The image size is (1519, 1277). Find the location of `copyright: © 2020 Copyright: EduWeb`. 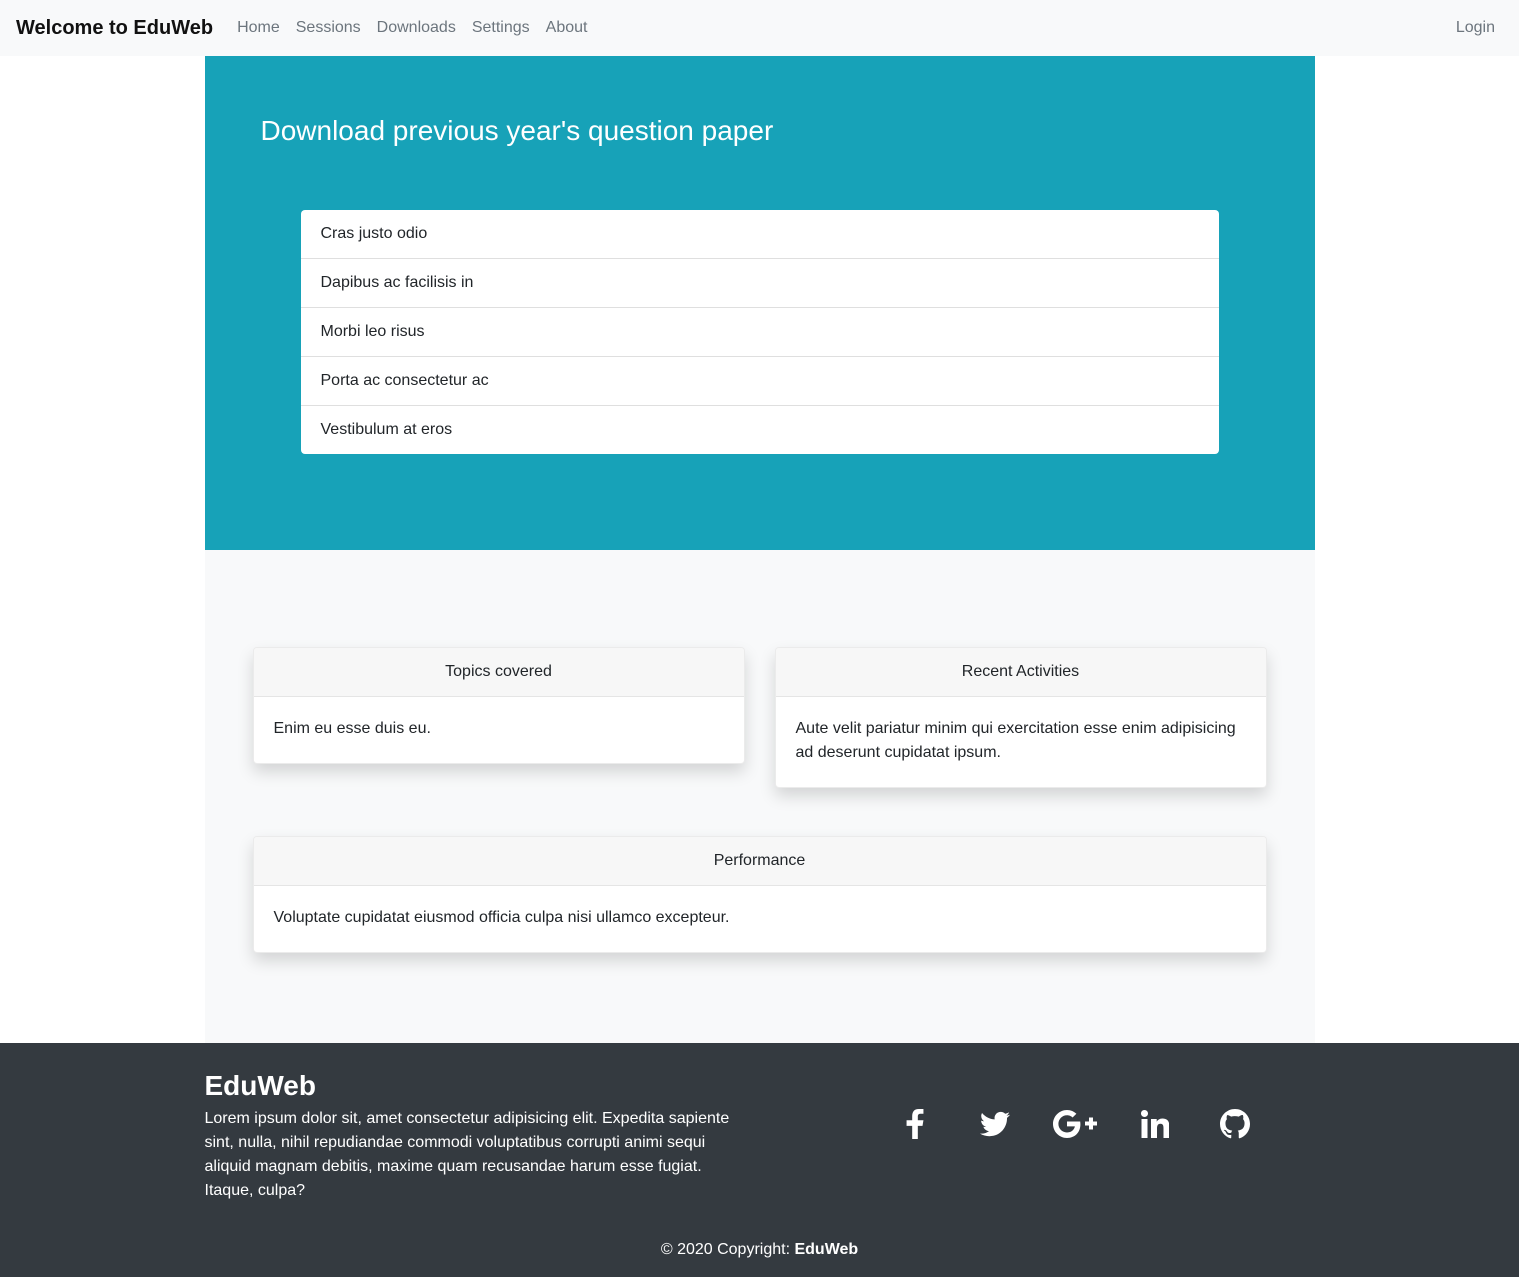

copyright: © 2020 Copyright: EduWeb is located at coordinates (759, 1250).